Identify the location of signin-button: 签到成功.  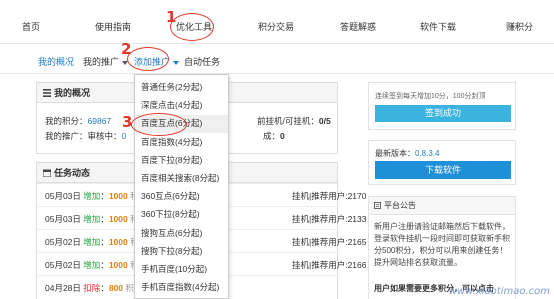
(443, 113).